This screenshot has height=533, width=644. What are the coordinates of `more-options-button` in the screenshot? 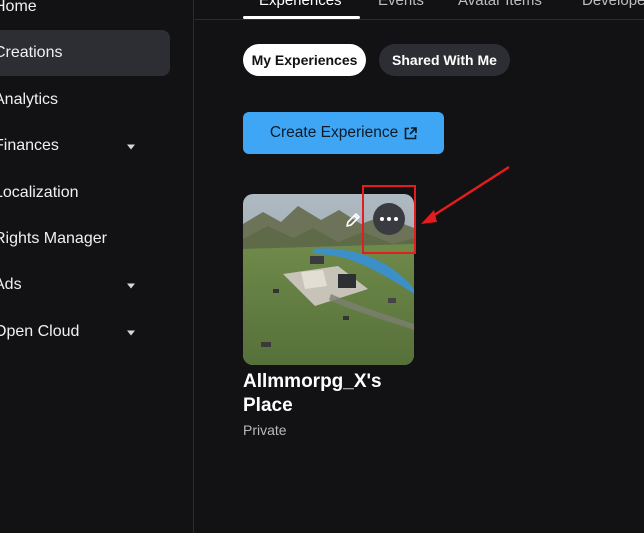 It's located at (389, 219).